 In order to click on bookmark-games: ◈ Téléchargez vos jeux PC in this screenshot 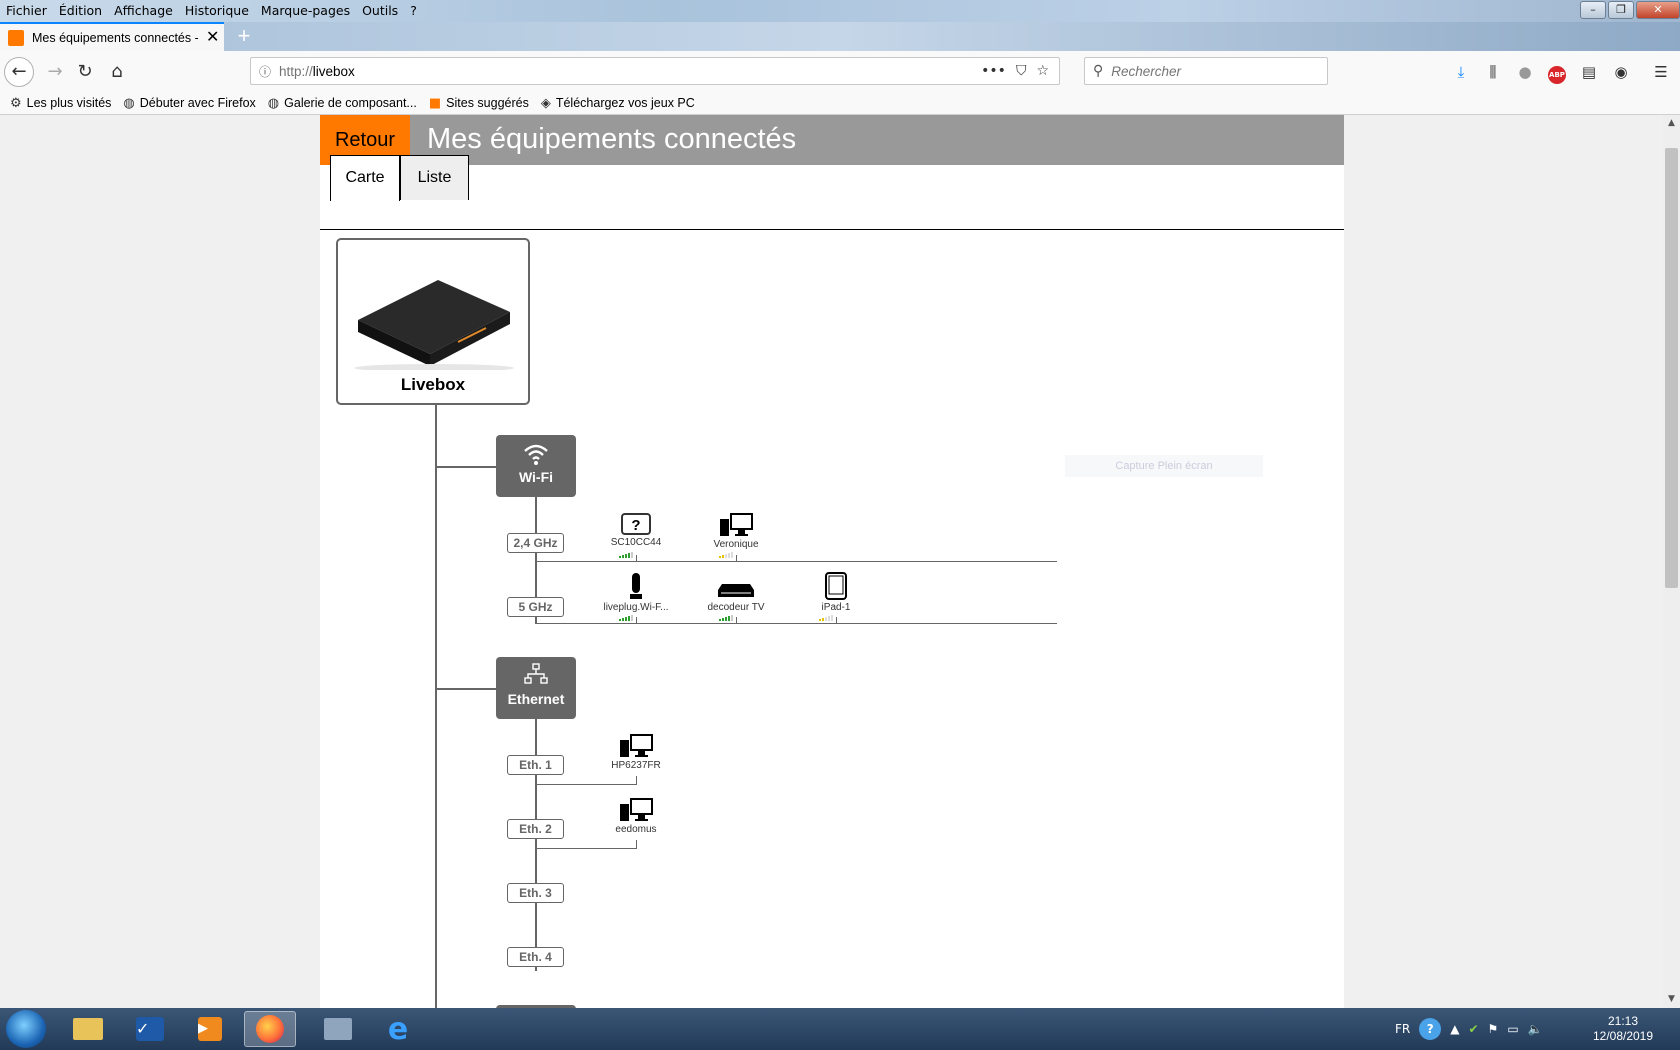, I will do `click(618, 103)`.